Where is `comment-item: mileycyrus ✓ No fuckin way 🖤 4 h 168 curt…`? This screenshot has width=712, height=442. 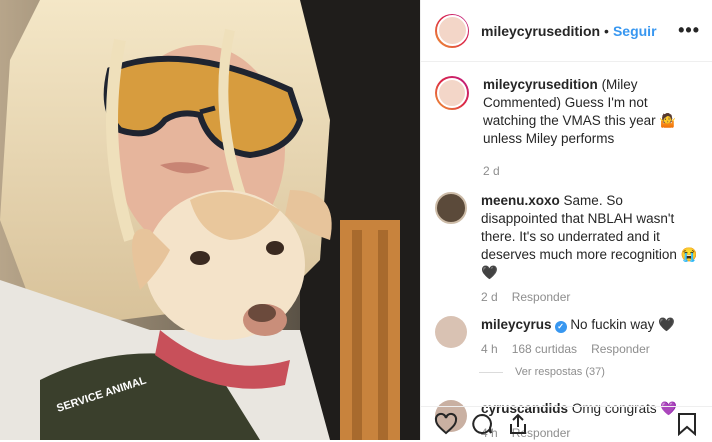
comment-item: mileycyrus ✓ No fuckin way 🖤 4 h 168 curt… is located at coordinates (566, 337).